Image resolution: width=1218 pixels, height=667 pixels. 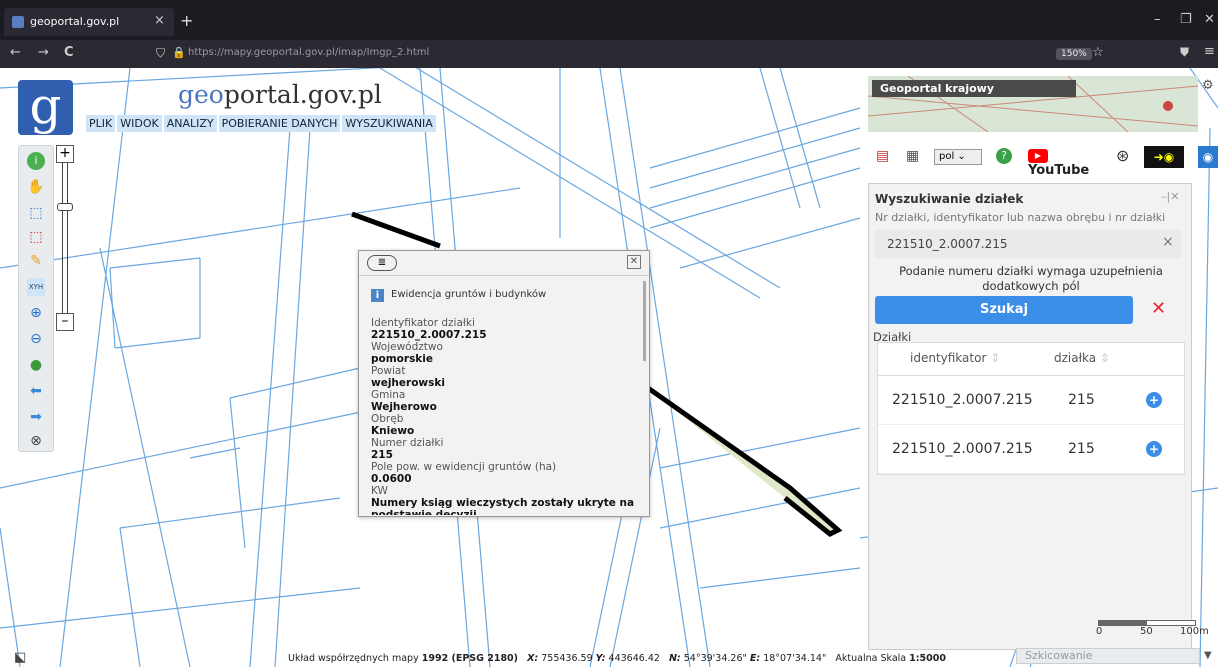 What do you see at coordinates (464, 467) in the screenshot?
I see `field-label: Pole pow. w ewidencji gruntów (ha)` at bounding box center [464, 467].